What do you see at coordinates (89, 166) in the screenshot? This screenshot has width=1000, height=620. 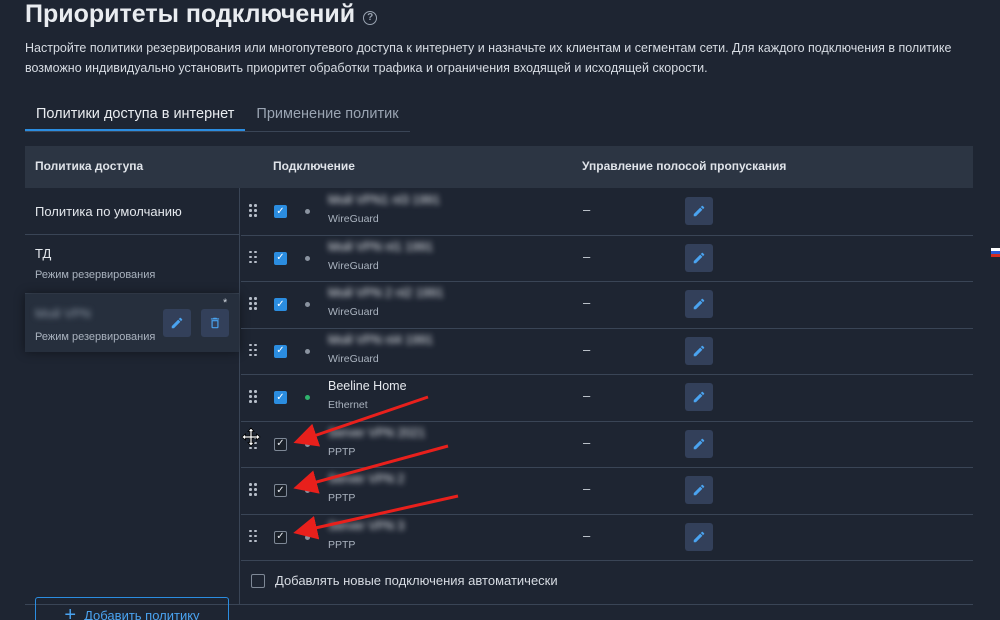 I see `header-policy: Политика доступа` at bounding box center [89, 166].